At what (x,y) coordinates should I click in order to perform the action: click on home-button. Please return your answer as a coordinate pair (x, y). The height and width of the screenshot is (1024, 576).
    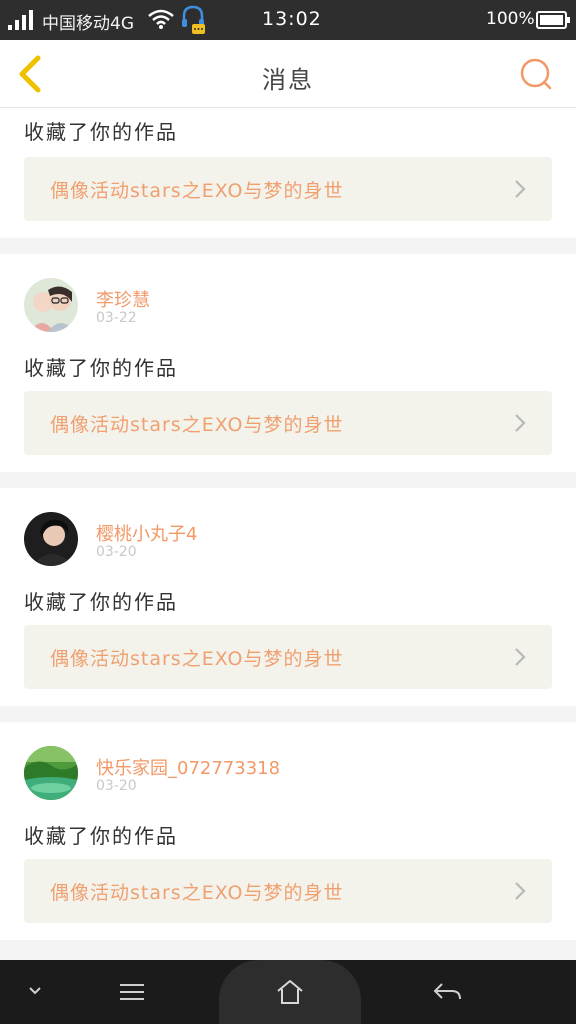
    Looking at the image, I should click on (290, 992).